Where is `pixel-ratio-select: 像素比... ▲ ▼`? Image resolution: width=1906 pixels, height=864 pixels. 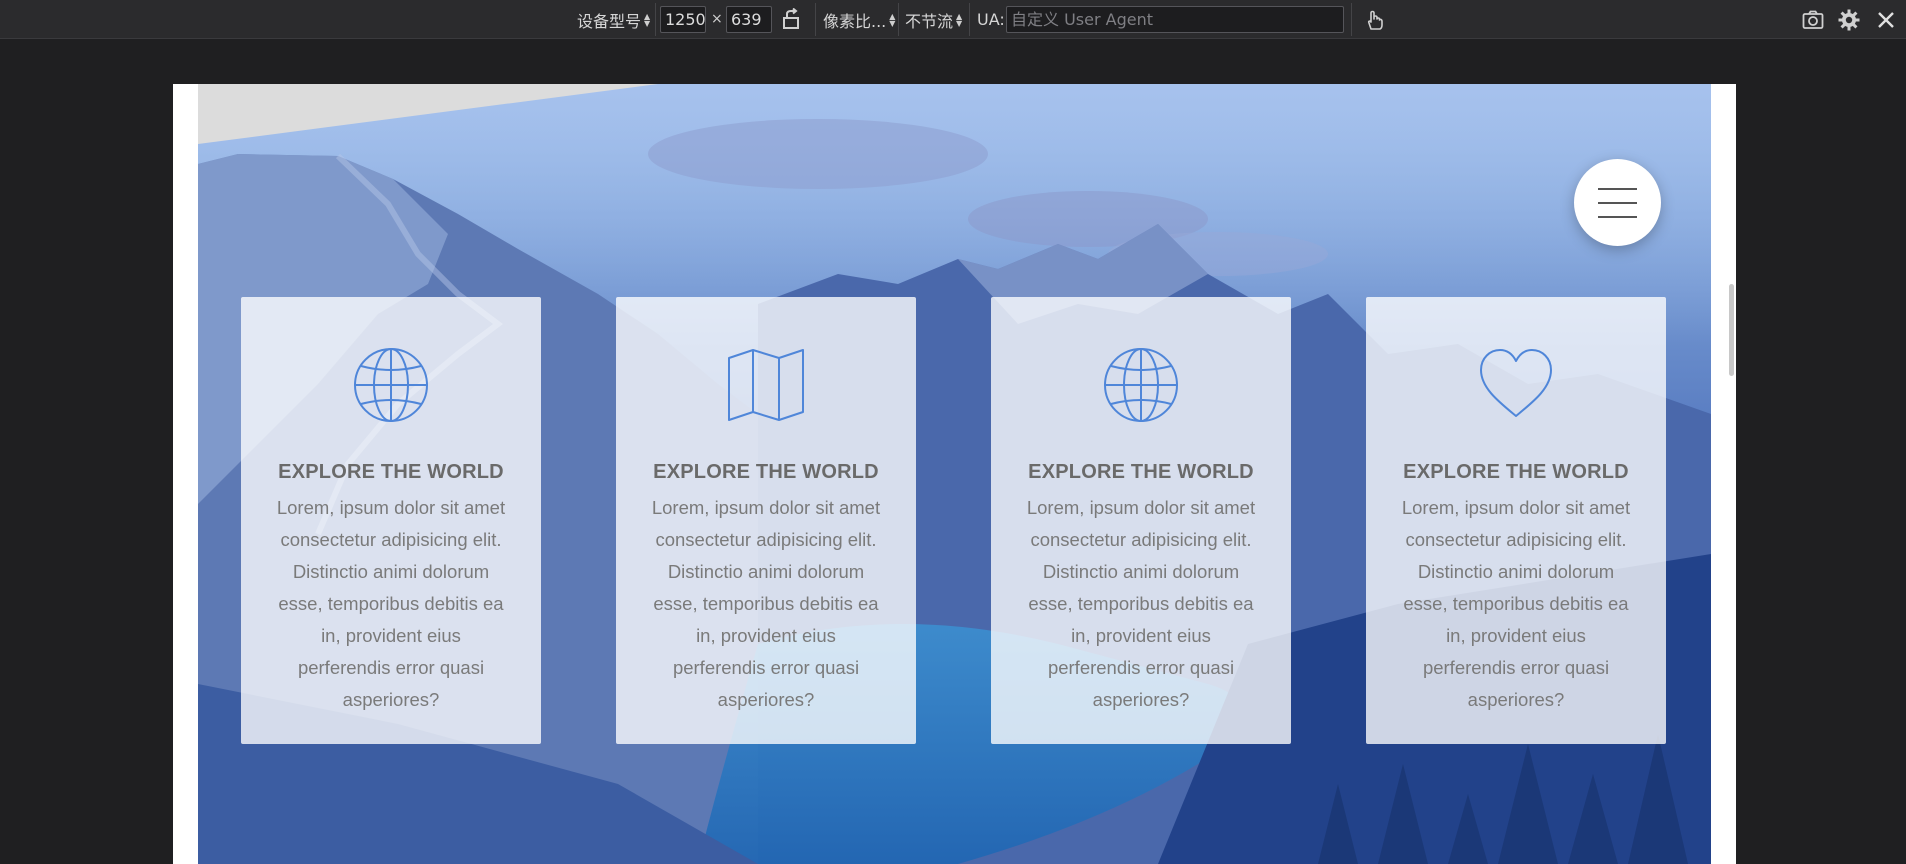 pixel-ratio-select: 像素比... ▲ ▼ is located at coordinates (860, 19).